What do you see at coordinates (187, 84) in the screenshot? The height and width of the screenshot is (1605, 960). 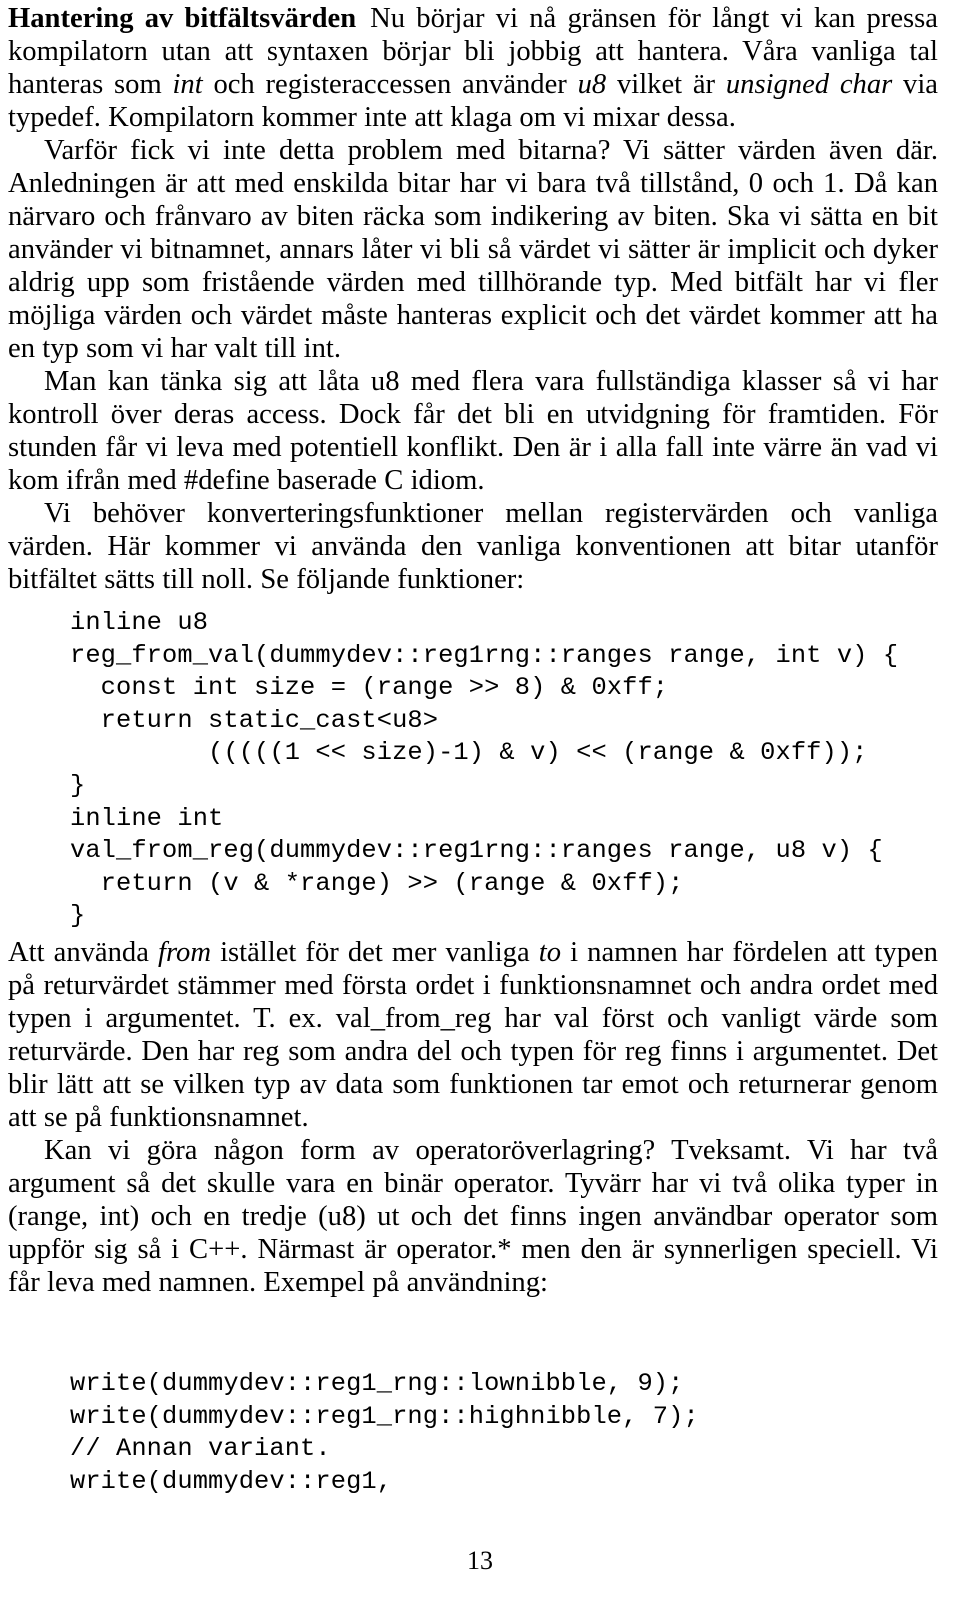 I see `inline-italic-int: int` at bounding box center [187, 84].